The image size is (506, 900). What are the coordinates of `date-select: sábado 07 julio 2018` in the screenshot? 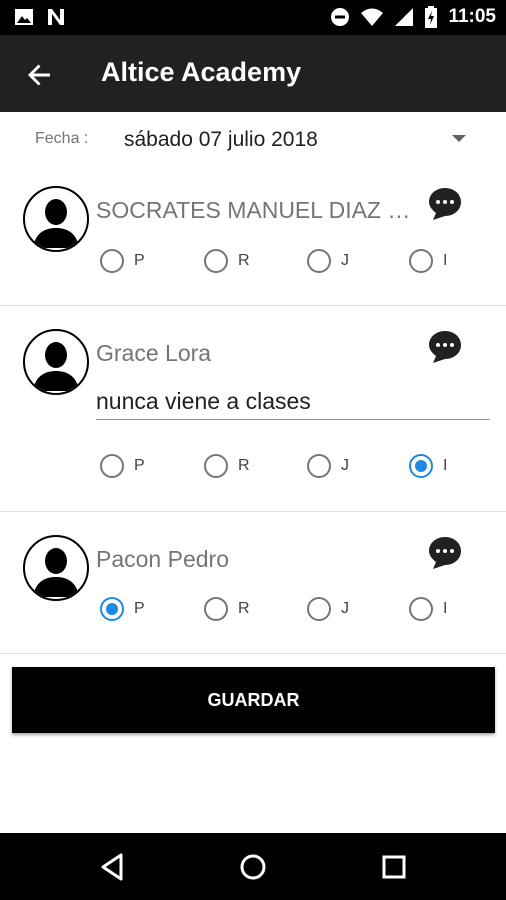 It's located at (221, 140).